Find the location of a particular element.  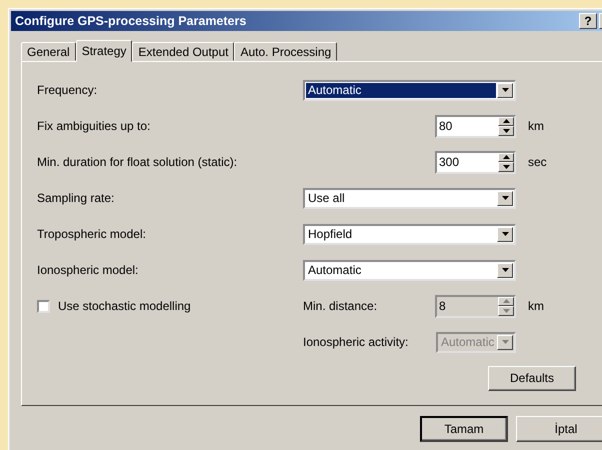

dropdown-value: Use all is located at coordinates (326, 198).